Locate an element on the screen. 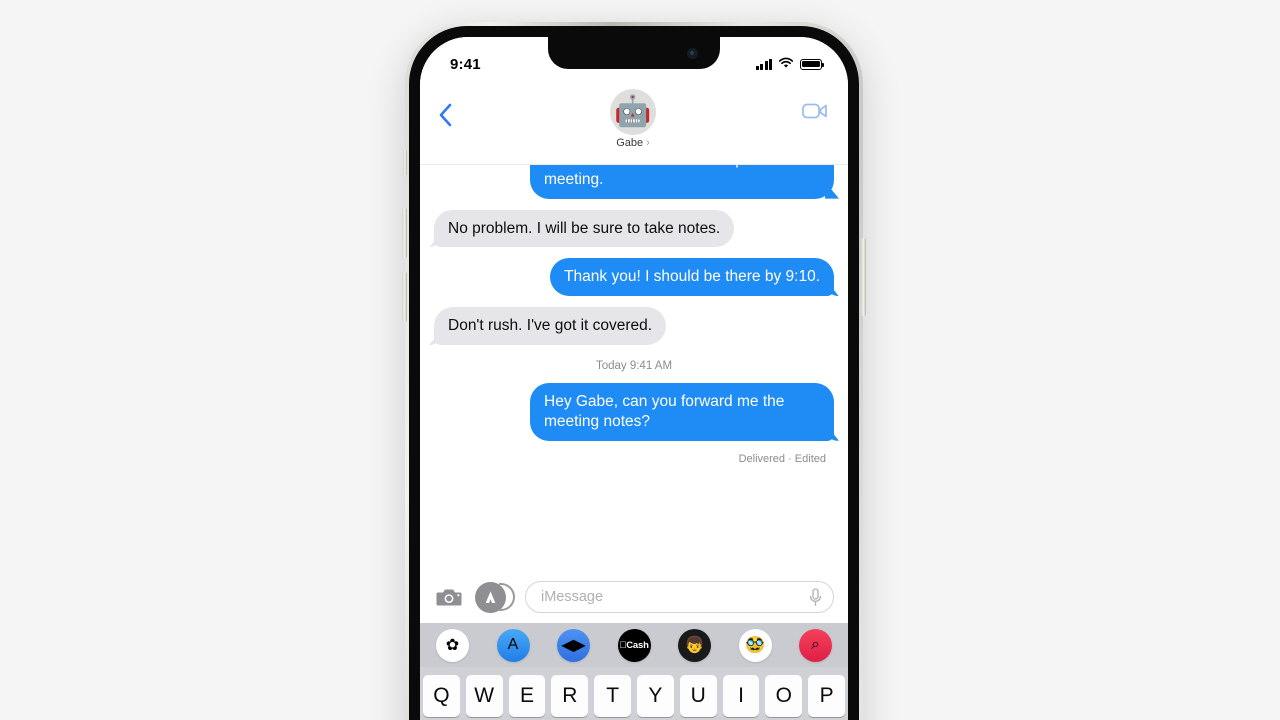  sent-message-bubble: Thank you! I should be there by 9:10. is located at coordinates (692, 277).